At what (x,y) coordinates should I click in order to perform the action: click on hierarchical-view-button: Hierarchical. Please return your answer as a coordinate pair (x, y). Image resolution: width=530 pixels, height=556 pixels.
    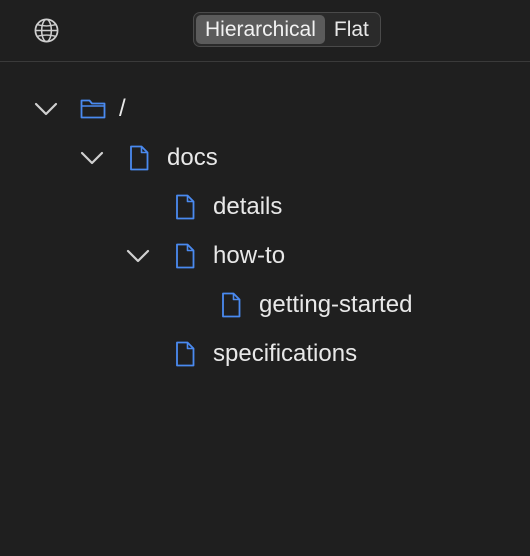
    Looking at the image, I should click on (260, 29).